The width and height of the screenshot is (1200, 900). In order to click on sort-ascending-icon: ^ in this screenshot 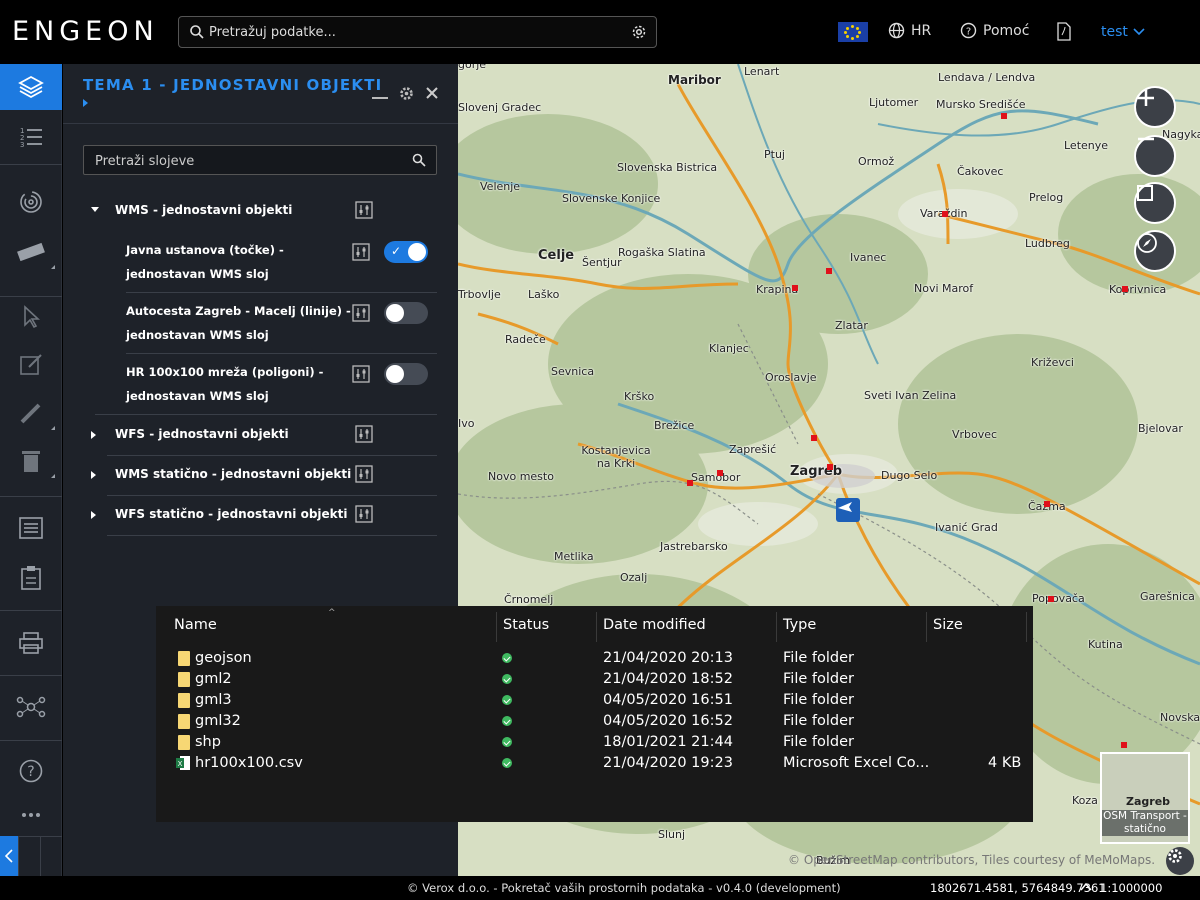, I will do `click(332, 613)`.